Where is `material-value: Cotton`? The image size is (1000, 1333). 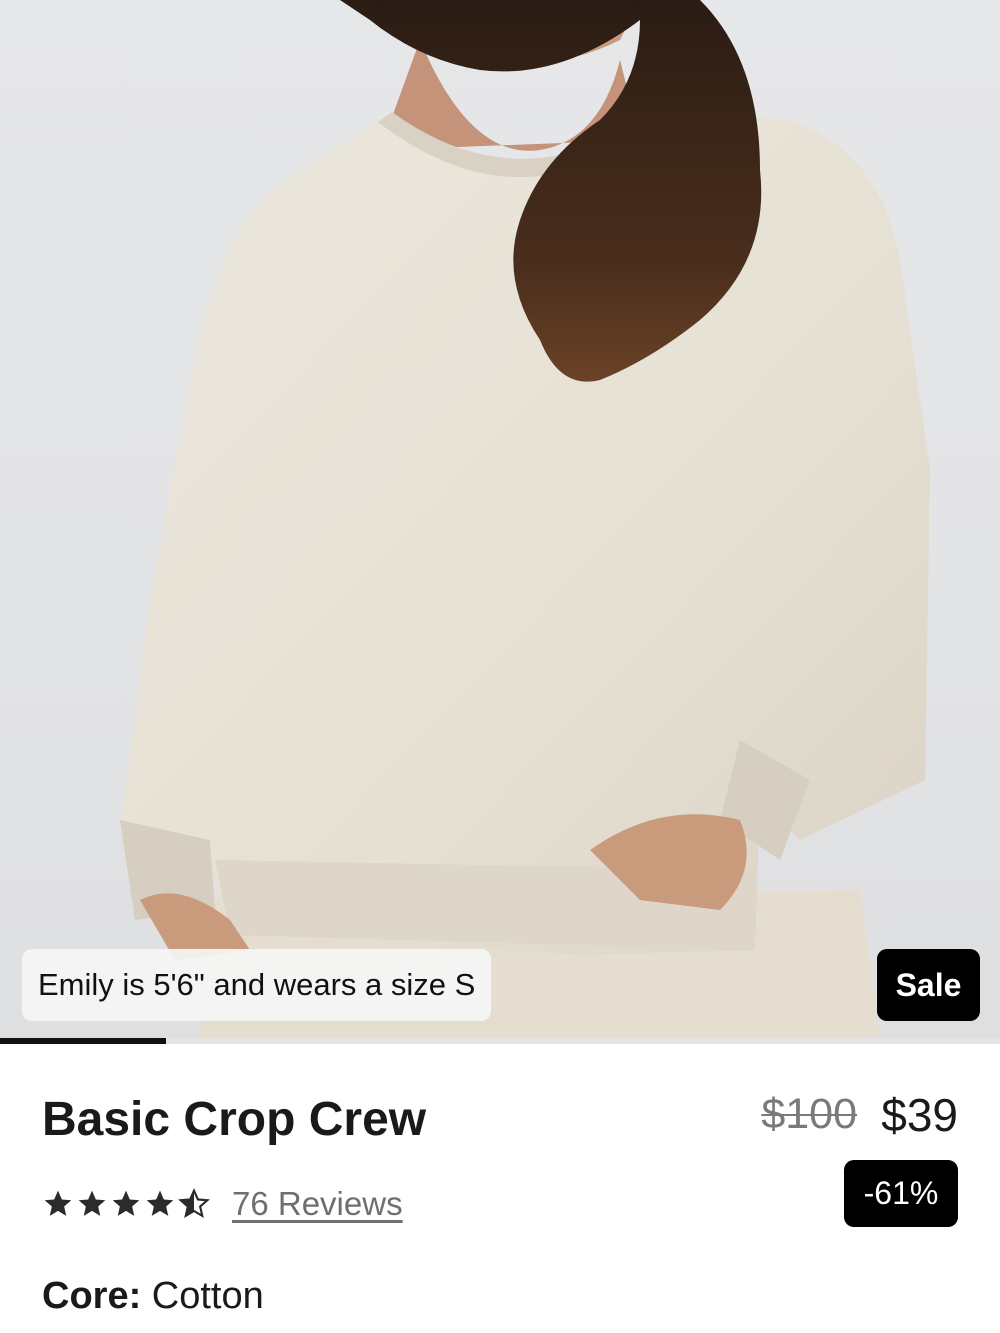
material-value: Cotton is located at coordinates (207, 1296).